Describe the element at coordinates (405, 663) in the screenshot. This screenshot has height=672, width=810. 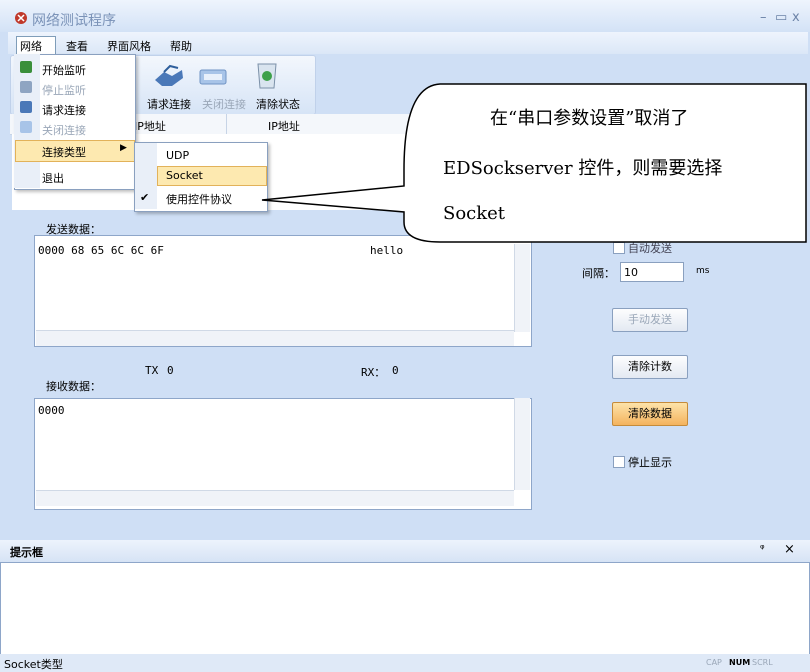
I see `status-bar` at that location.